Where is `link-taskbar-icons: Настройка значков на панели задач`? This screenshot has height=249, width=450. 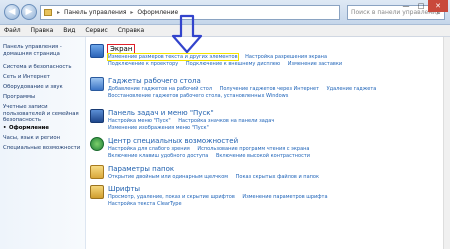 link-taskbar-icons: Настройка значков на панели задач is located at coordinates (226, 121).